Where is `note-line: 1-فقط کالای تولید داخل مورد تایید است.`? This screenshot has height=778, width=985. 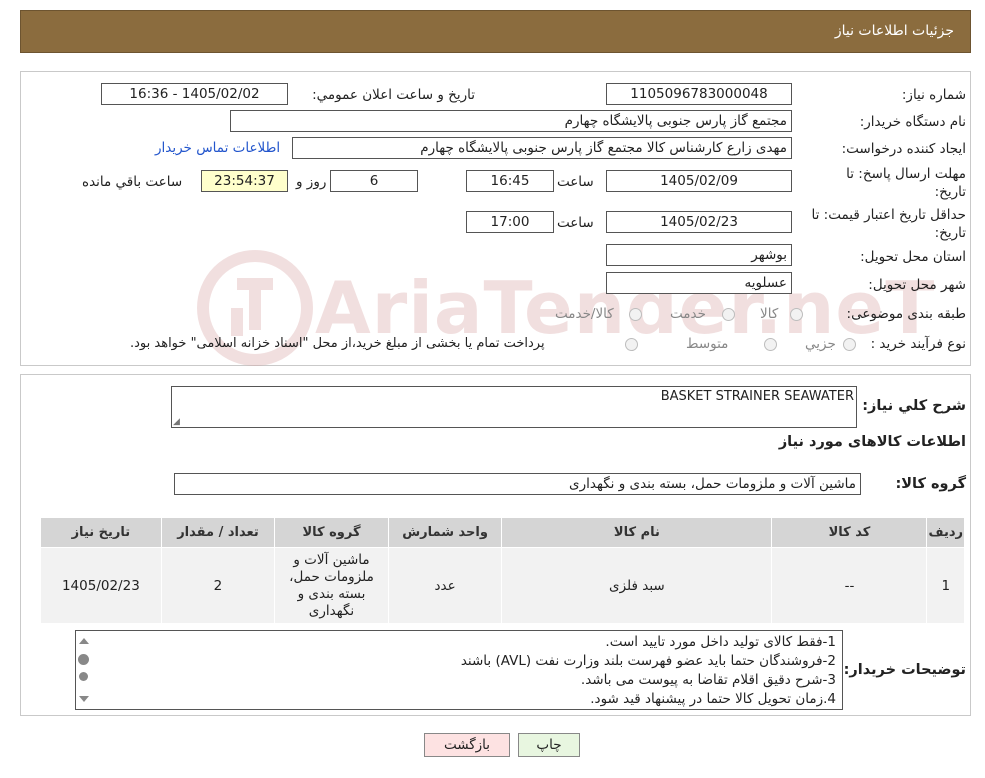 note-line: 1-فقط کالای تولید داخل مورد تایید است. is located at coordinates (720, 642).